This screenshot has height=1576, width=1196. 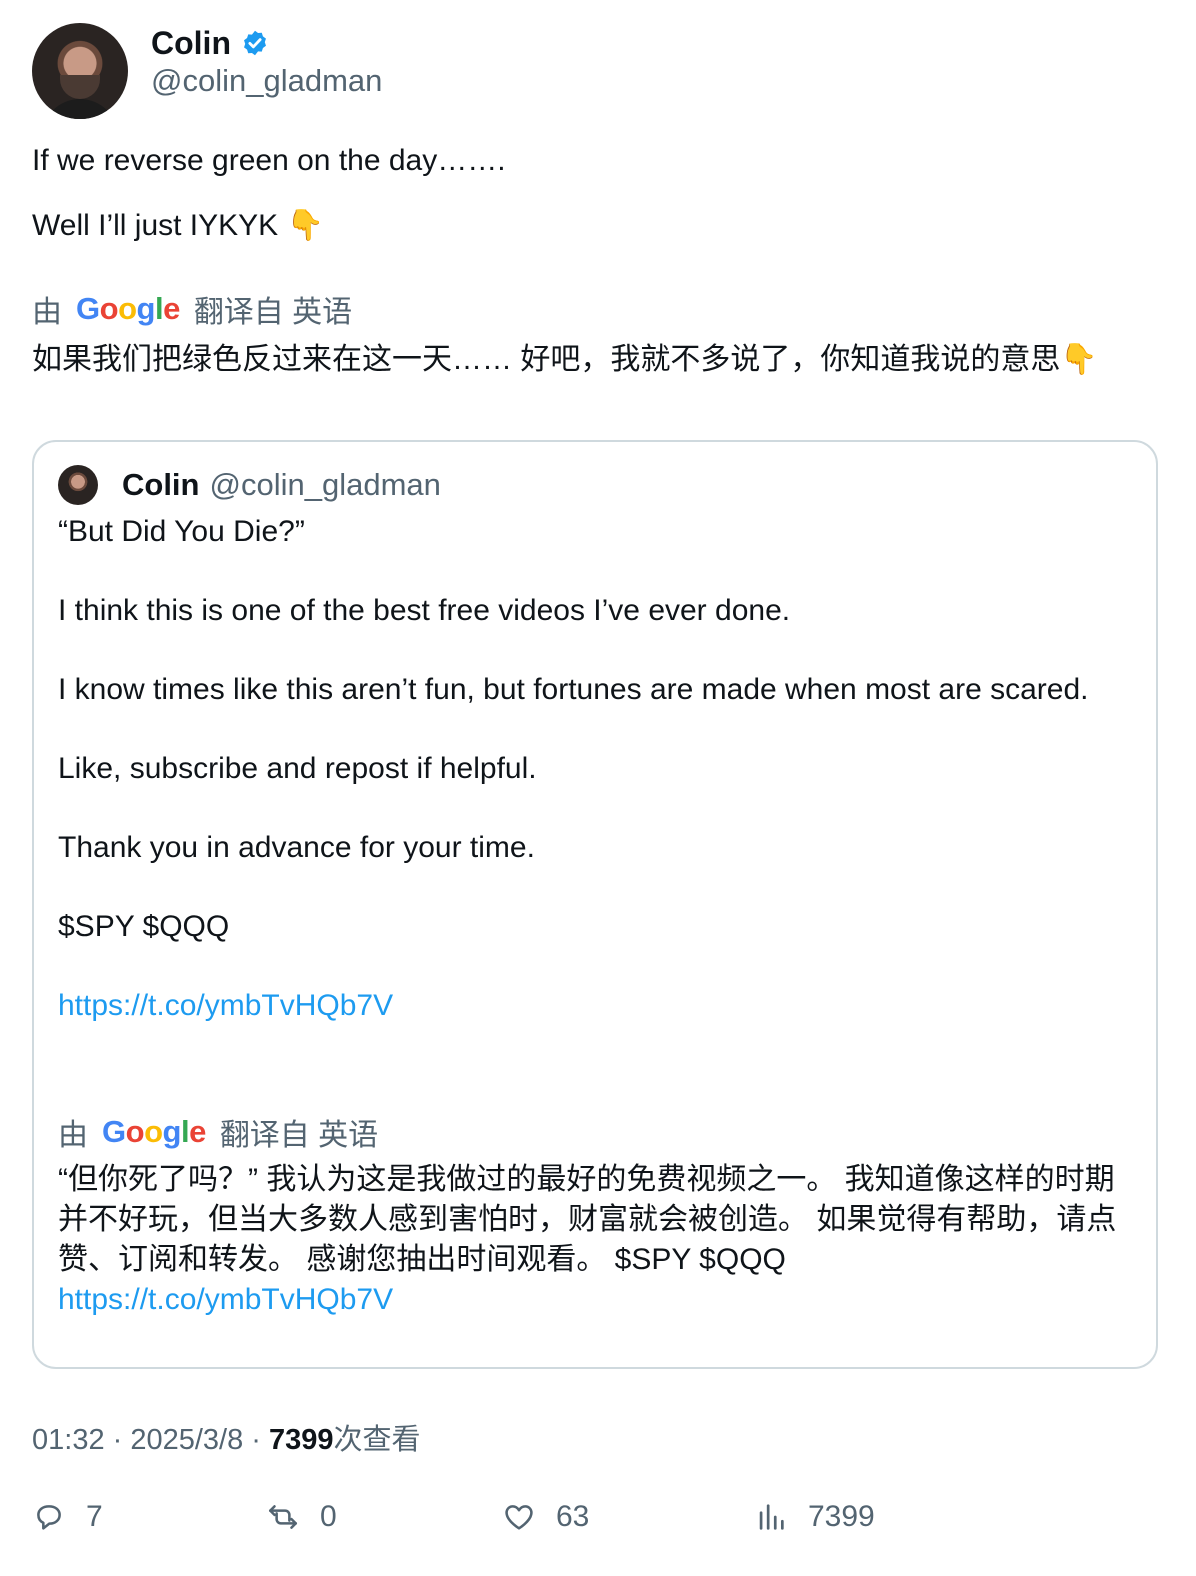 I want to click on tweet-meta: 01:32 · 2025/3/8 · 7399次查看, so click(x=226, y=1437).